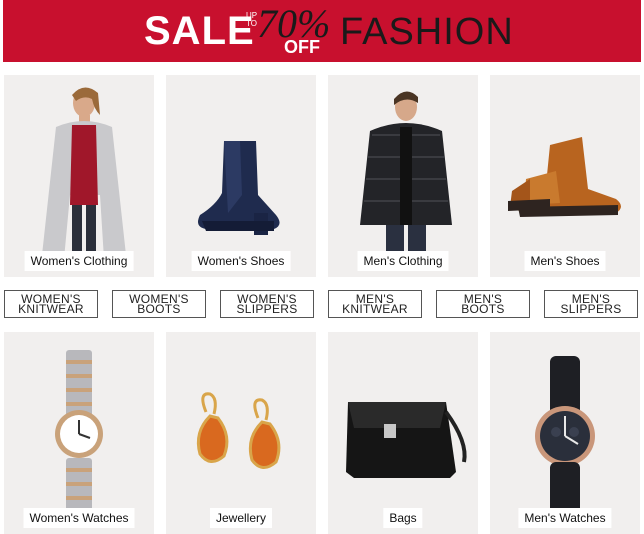  Describe the element at coordinates (238, 430) in the screenshot. I see `earrings-image` at that location.